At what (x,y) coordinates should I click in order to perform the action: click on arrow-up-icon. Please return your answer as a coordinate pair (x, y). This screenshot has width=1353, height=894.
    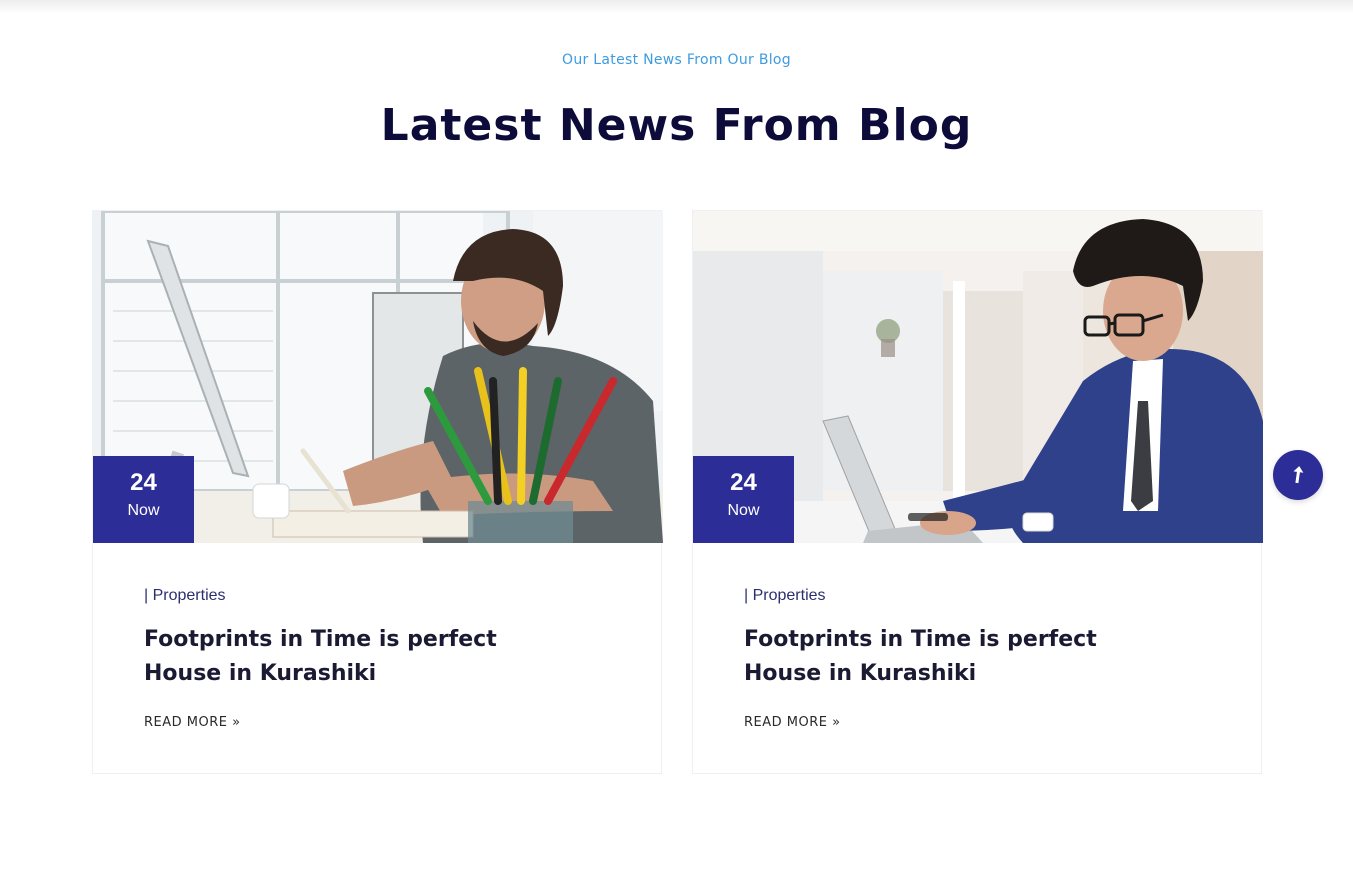
    Looking at the image, I should click on (1298, 475).